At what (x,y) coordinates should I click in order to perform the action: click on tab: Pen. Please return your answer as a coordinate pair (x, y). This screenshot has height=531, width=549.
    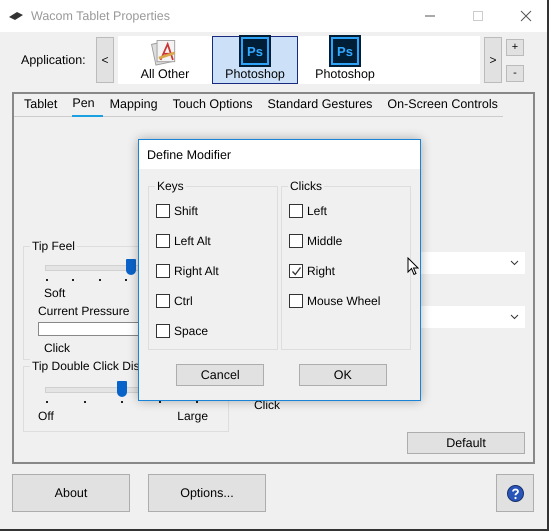
    Looking at the image, I should click on (87, 105).